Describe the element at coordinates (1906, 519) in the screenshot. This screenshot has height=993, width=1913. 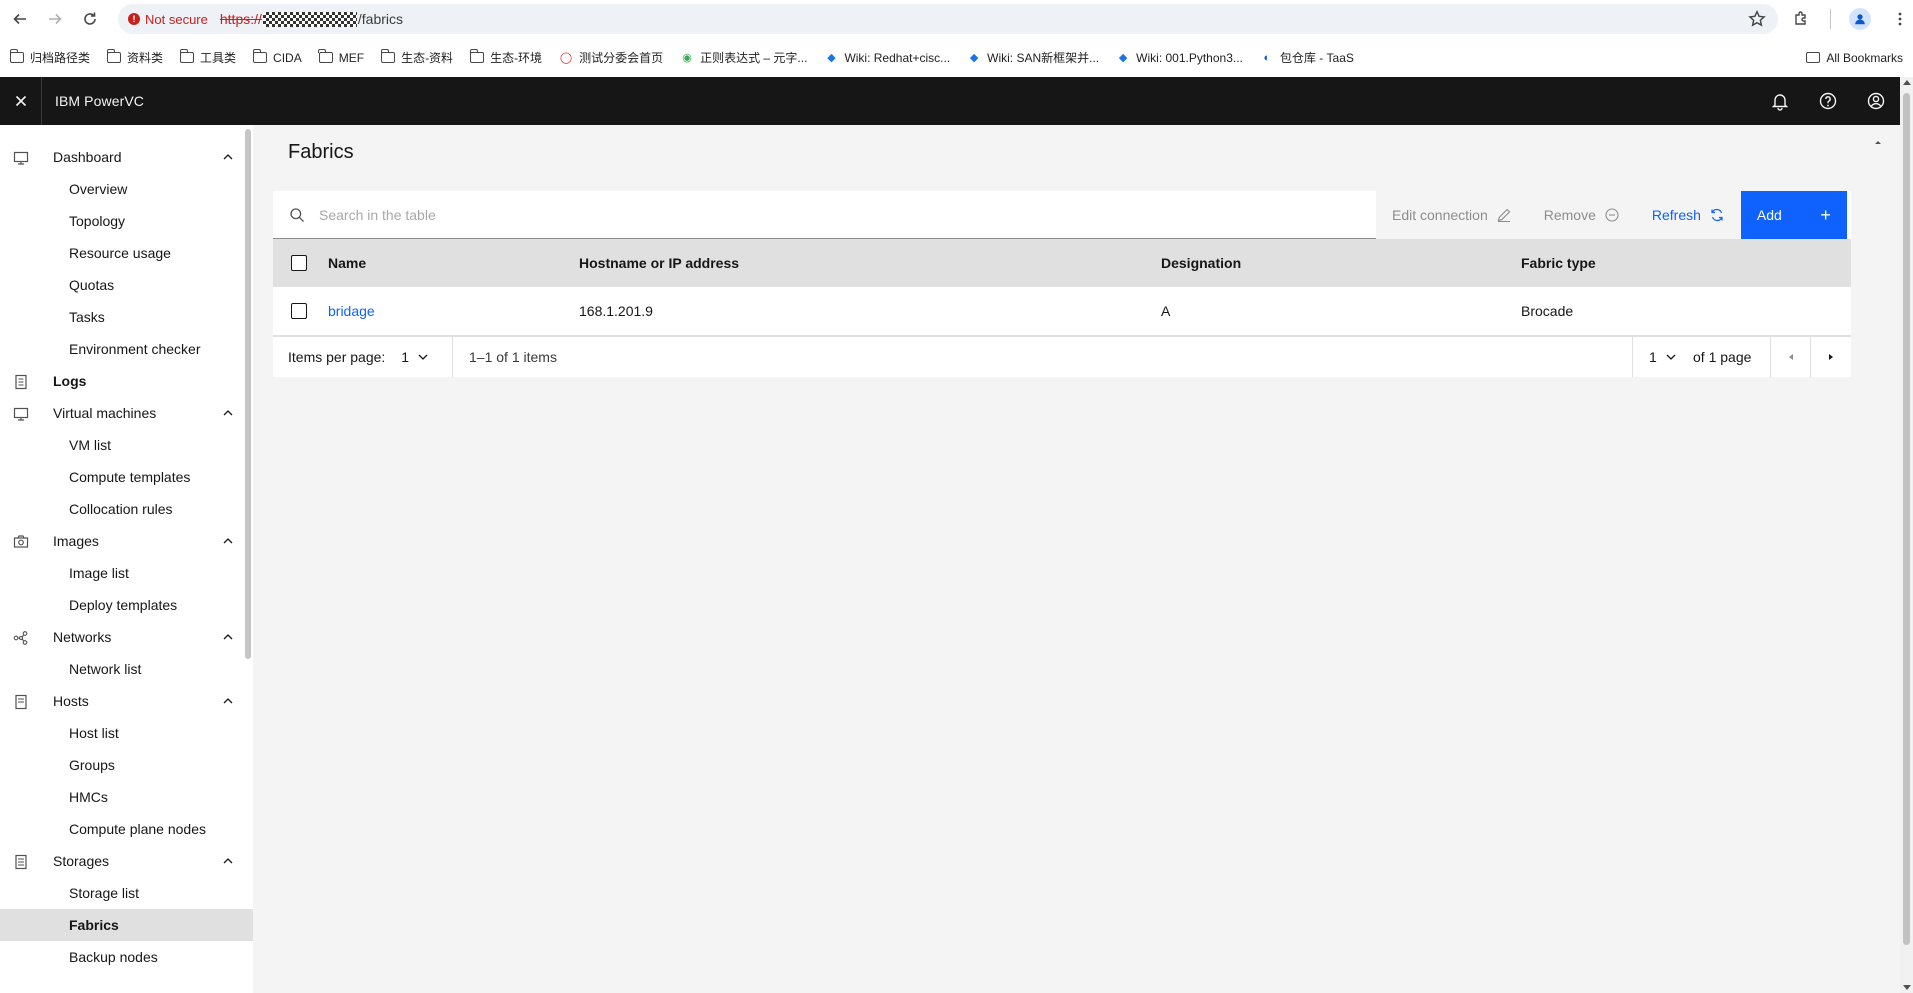
I see `scrollbar-thumb` at that location.